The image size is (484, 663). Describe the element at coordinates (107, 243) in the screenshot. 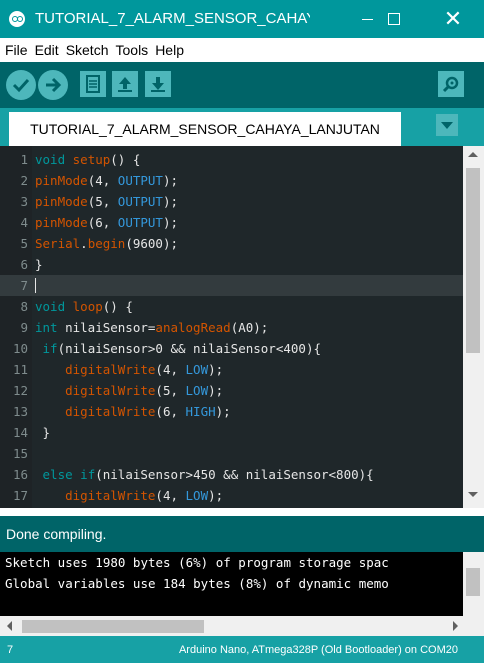

I see `code-text: Serial.begin(9600);` at that location.